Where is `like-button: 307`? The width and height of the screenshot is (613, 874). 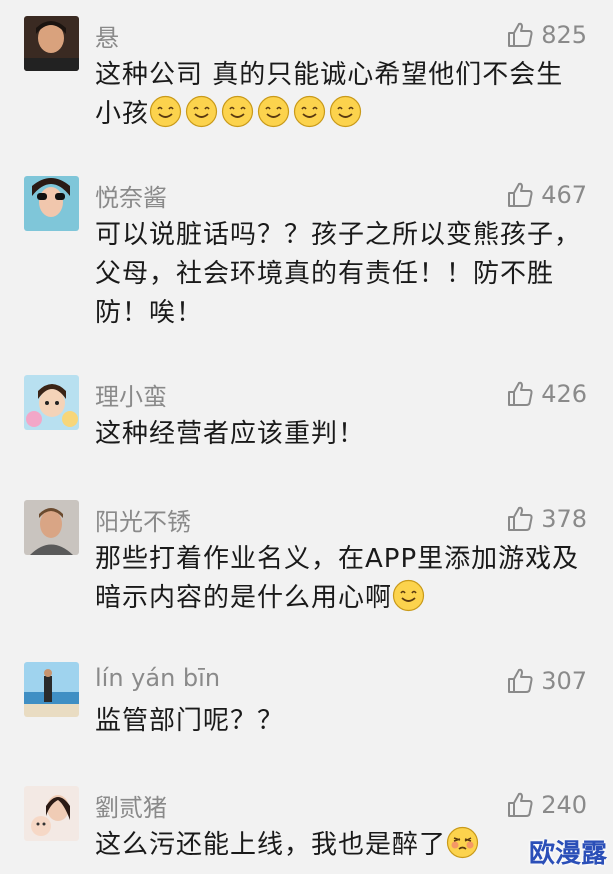 like-button: 307 is located at coordinates (546, 681).